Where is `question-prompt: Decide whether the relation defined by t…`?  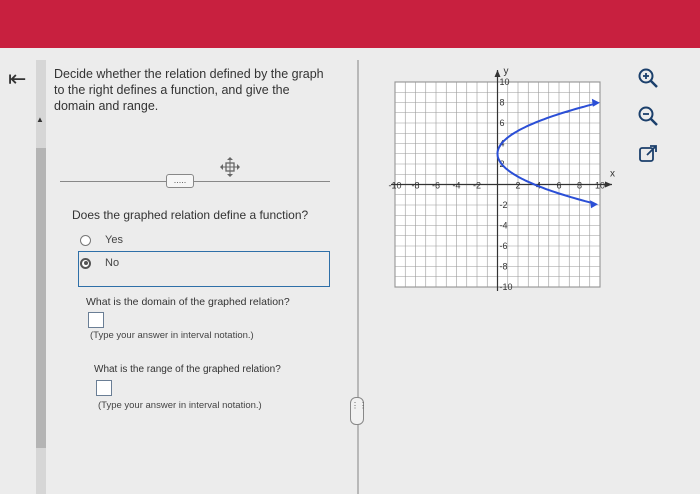 question-prompt: Decide whether the relation defined by t… is located at coordinates (189, 90).